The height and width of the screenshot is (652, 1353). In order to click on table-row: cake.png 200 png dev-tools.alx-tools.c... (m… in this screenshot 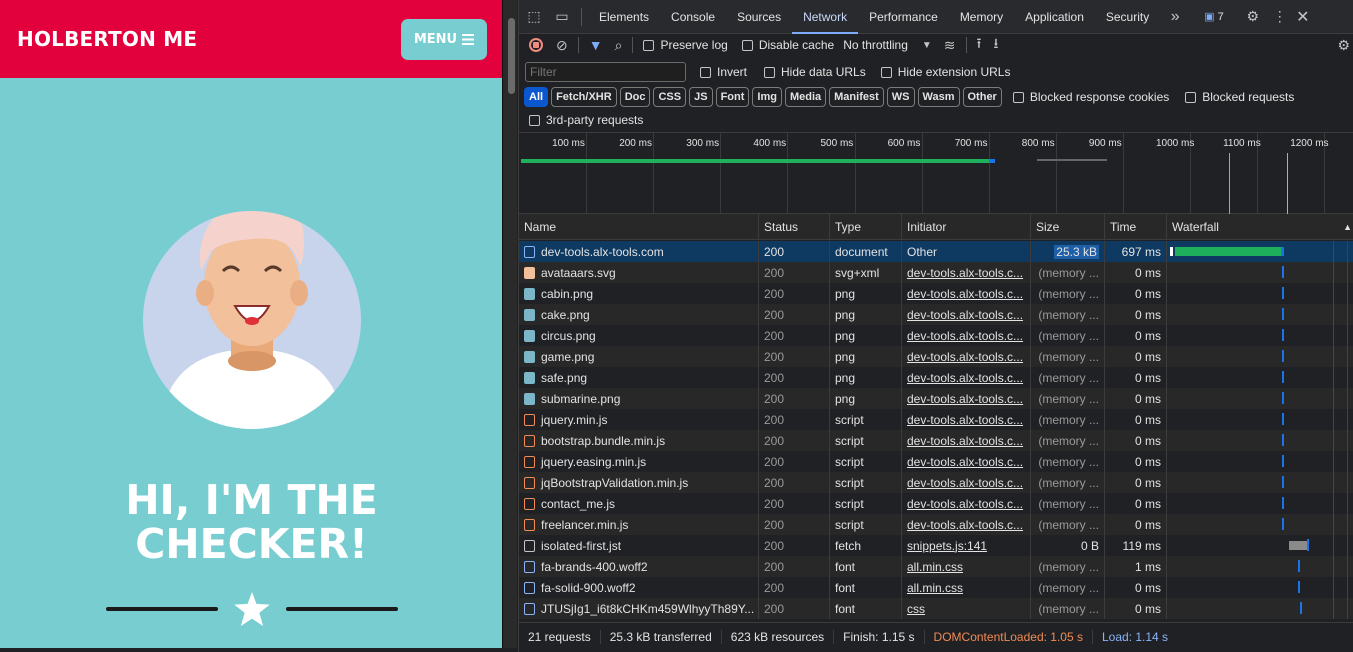, I will do `click(936, 314)`.